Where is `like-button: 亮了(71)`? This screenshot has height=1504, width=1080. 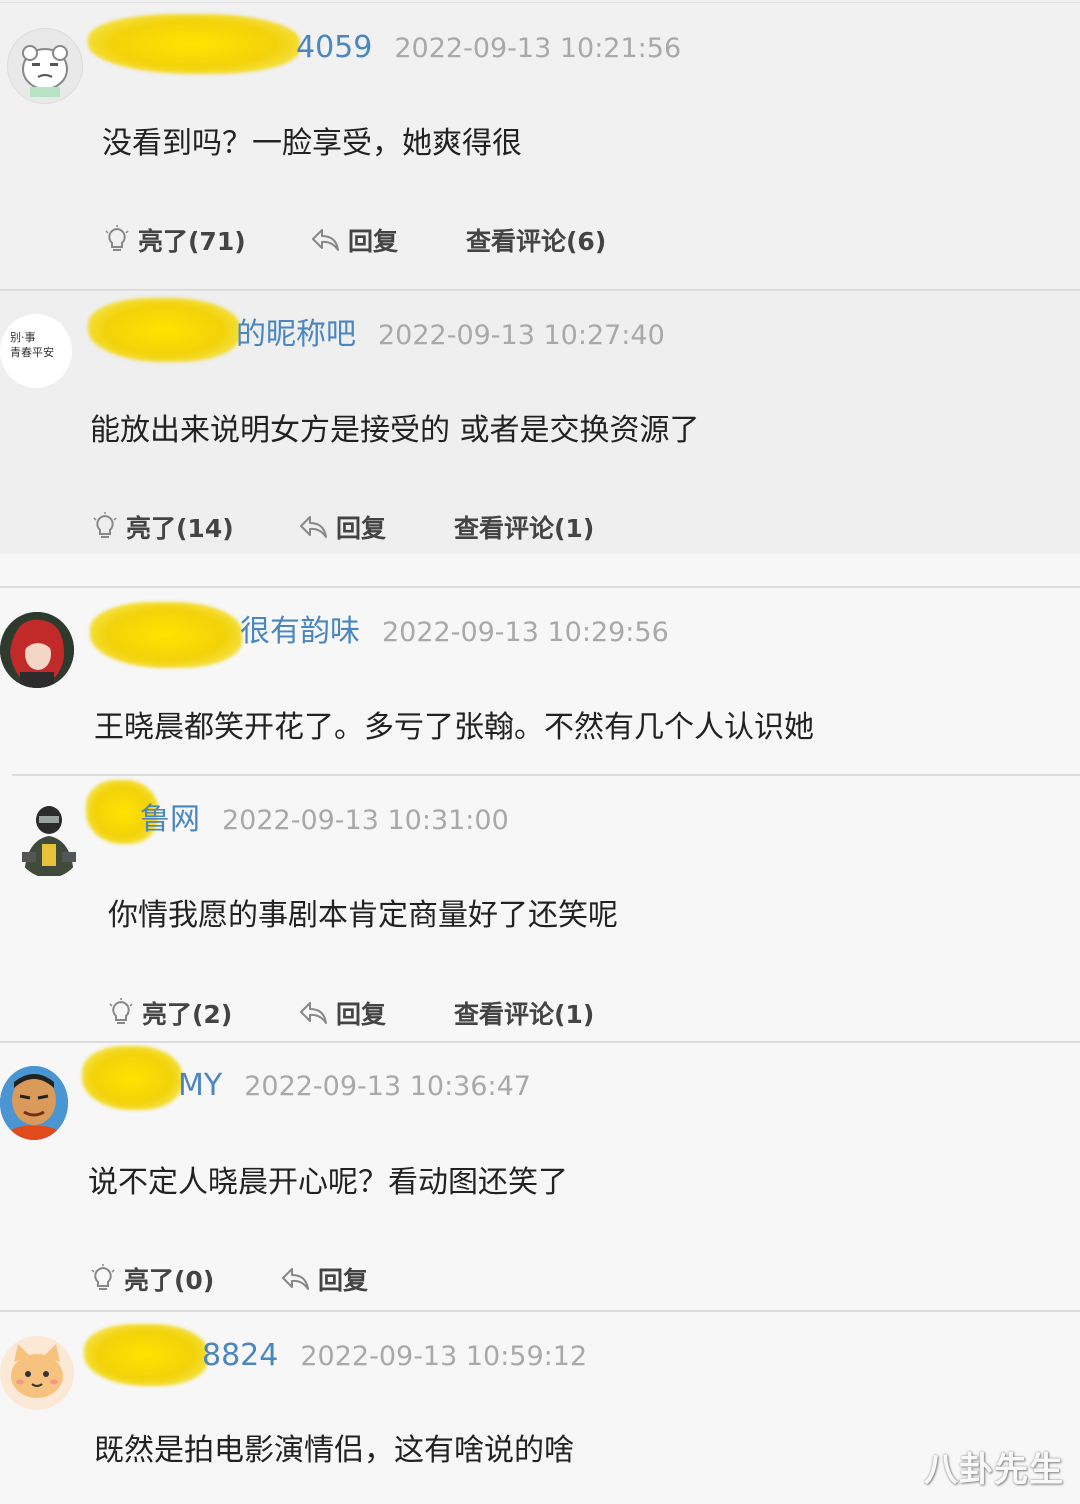 like-button: 亮了(71) is located at coordinates (175, 240).